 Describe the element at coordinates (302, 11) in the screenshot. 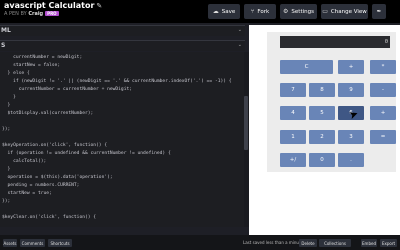

I see `settings-label: Settings` at that location.